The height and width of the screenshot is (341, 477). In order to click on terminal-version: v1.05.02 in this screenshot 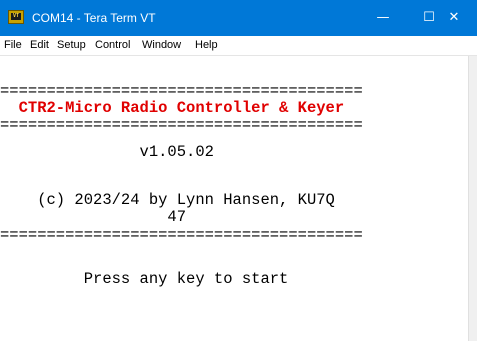, I will do `click(107, 152)`.